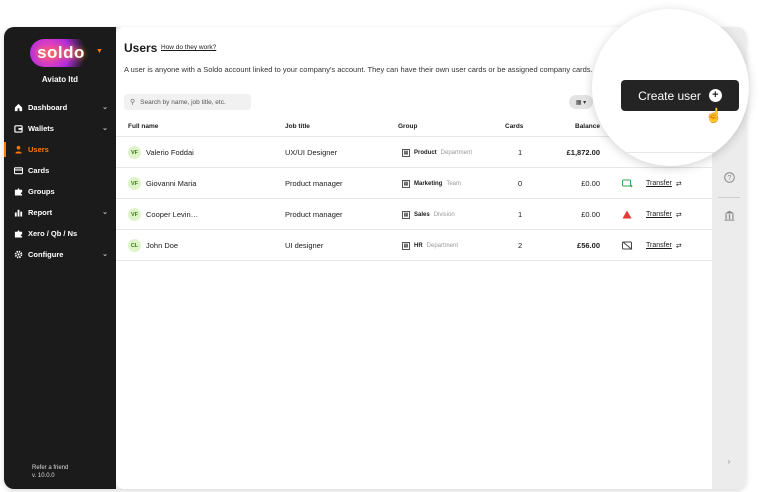 The image size is (768, 492). I want to click on sidebar-item-label: Groups, so click(41, 191).